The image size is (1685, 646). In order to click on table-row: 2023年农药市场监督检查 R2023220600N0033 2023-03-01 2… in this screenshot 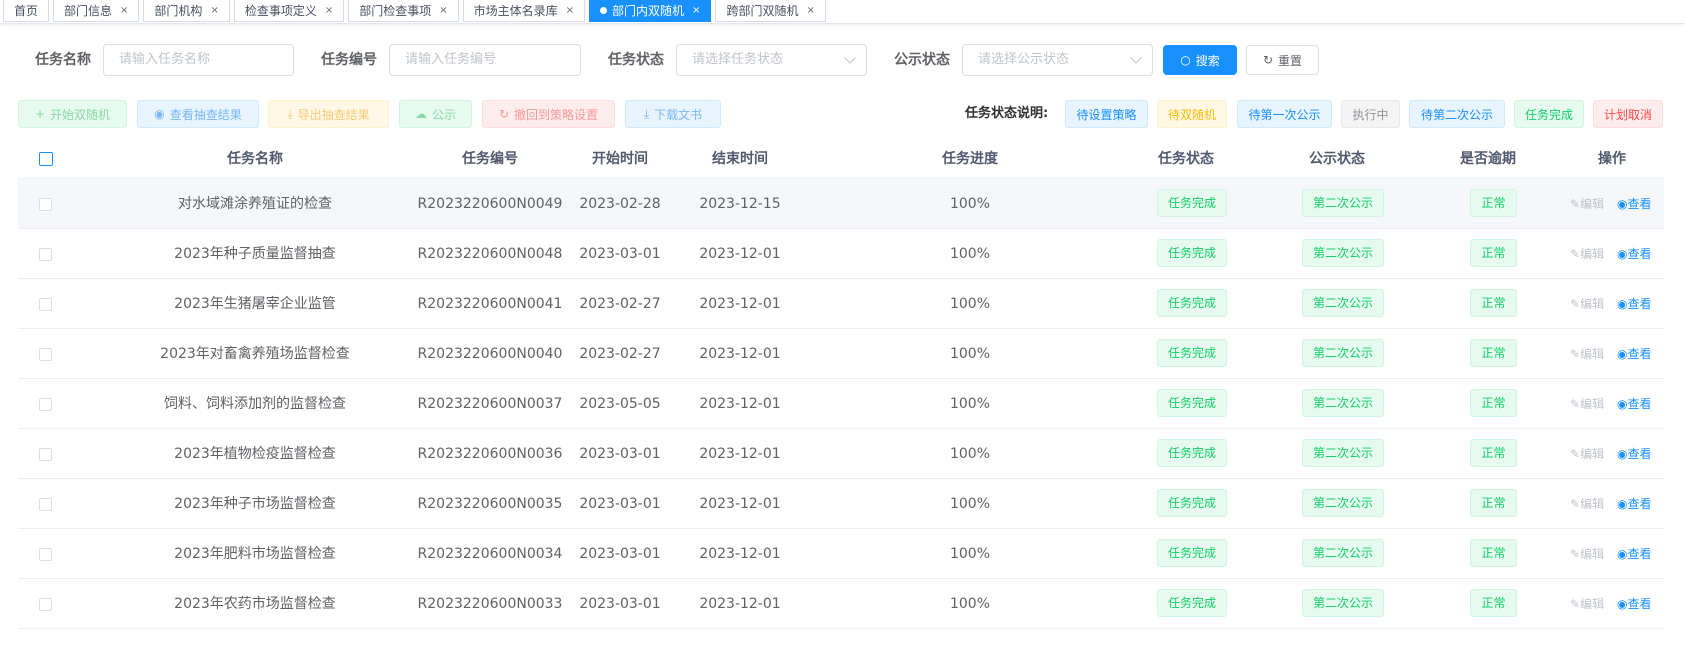, I will do `click(841, 604)`.